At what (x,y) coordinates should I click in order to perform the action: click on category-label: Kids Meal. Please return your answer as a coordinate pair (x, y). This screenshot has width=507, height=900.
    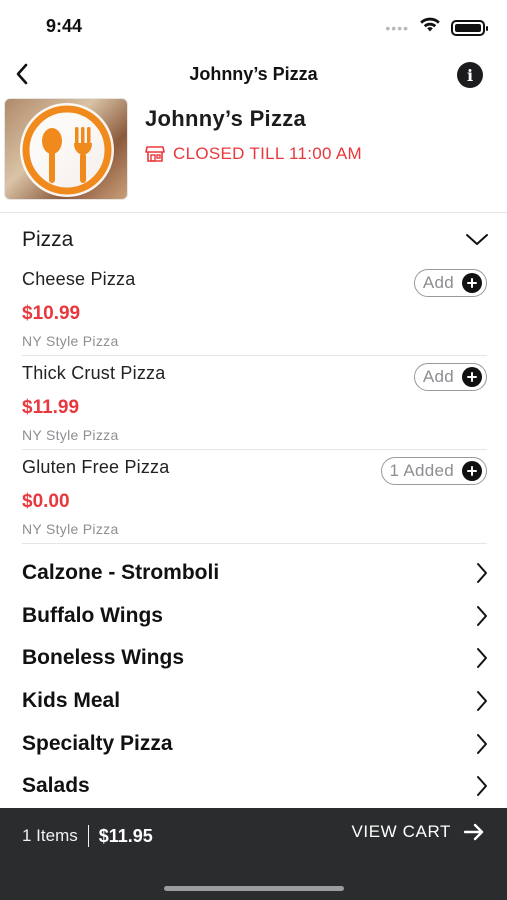
    Looking at the image, I should click on (71, 700).